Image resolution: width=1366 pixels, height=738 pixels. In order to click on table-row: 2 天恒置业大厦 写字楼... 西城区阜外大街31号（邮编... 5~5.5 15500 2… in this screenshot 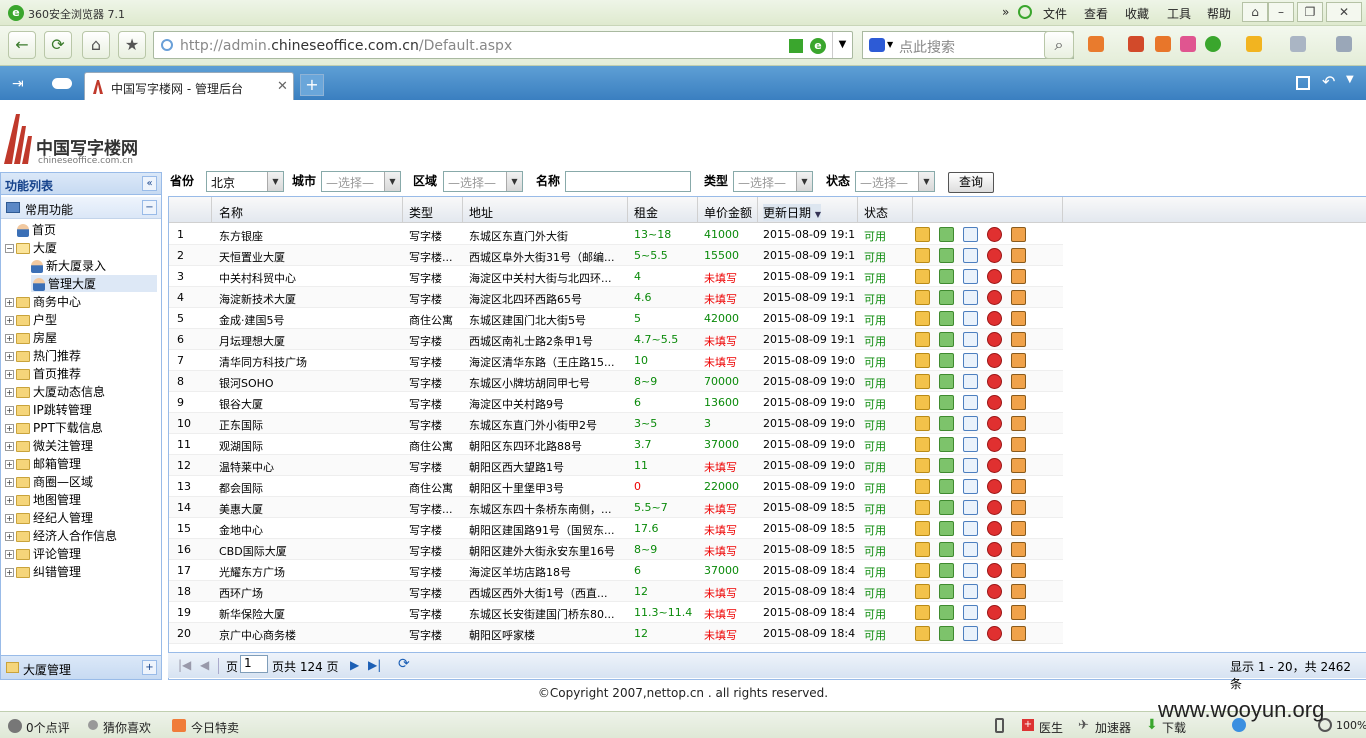, I will do `click(616, 255)`.